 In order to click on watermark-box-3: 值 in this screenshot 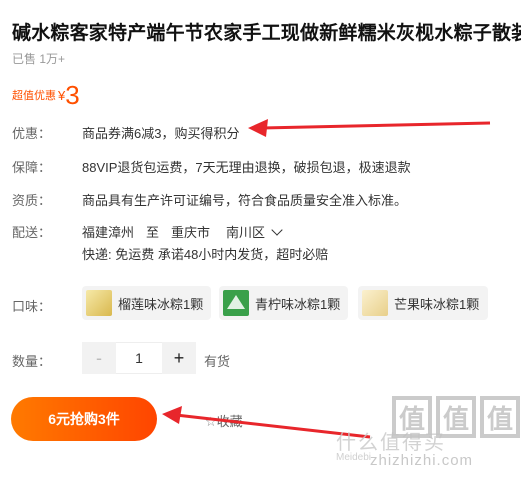, I will do `click(500, 417)`.